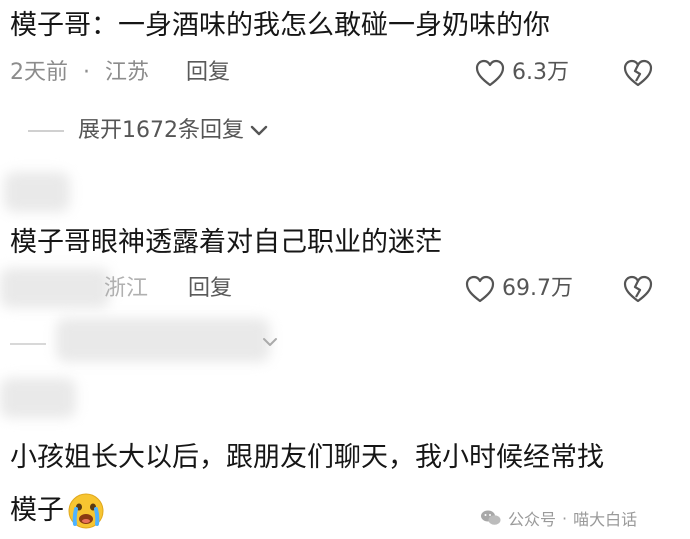  Describe the element at coordinates (532, 519) in the screenshot. I see `watermark-source: 公众号` at that location.